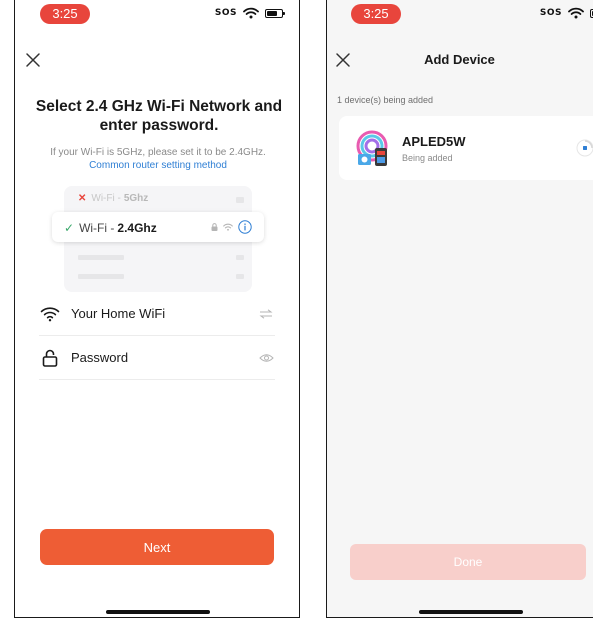 This screenshot has width=593, height=618. I want to click on spinner-icon, so click(584, 148).